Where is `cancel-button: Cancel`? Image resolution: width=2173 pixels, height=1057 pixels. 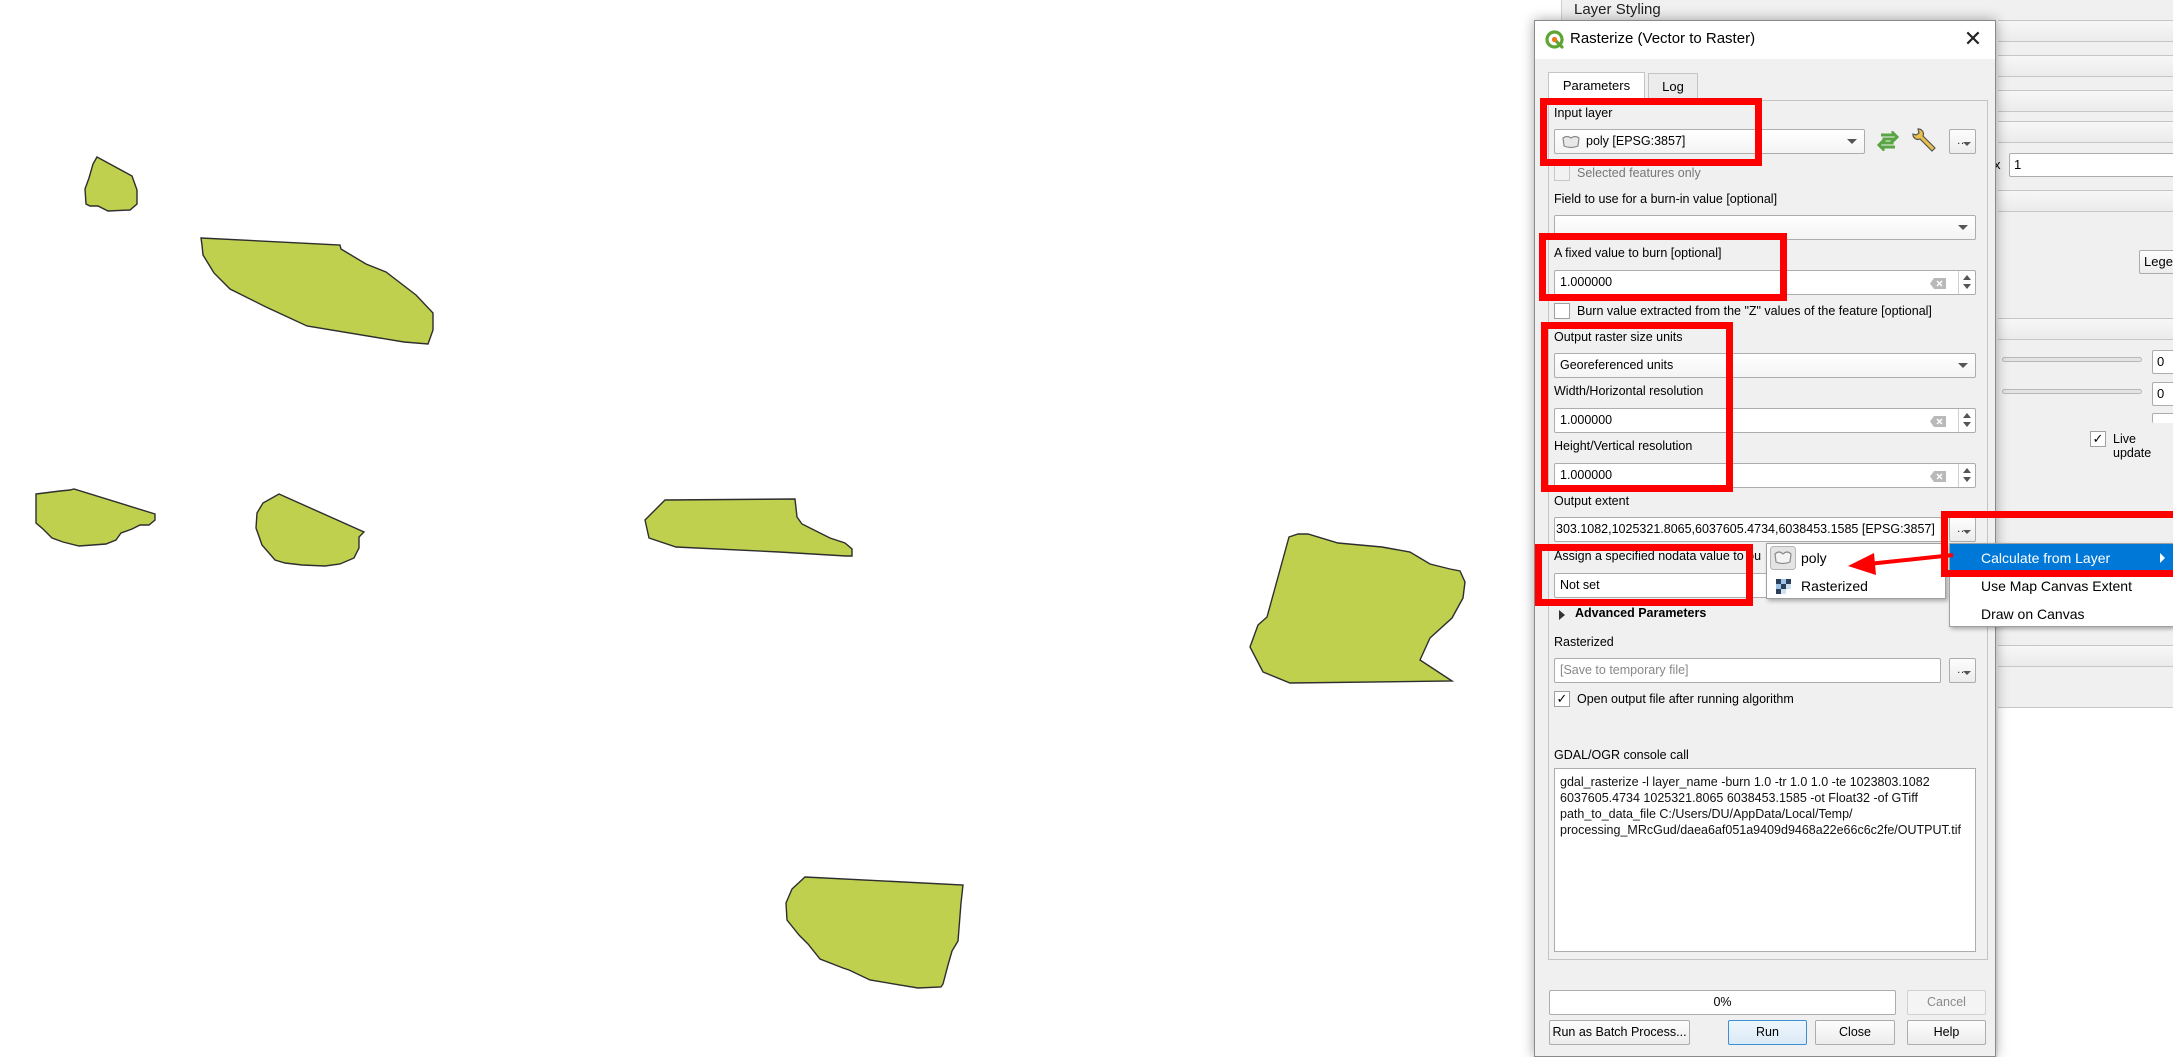 cancel-button: Cancel is located at coordinates (1946, 1002).